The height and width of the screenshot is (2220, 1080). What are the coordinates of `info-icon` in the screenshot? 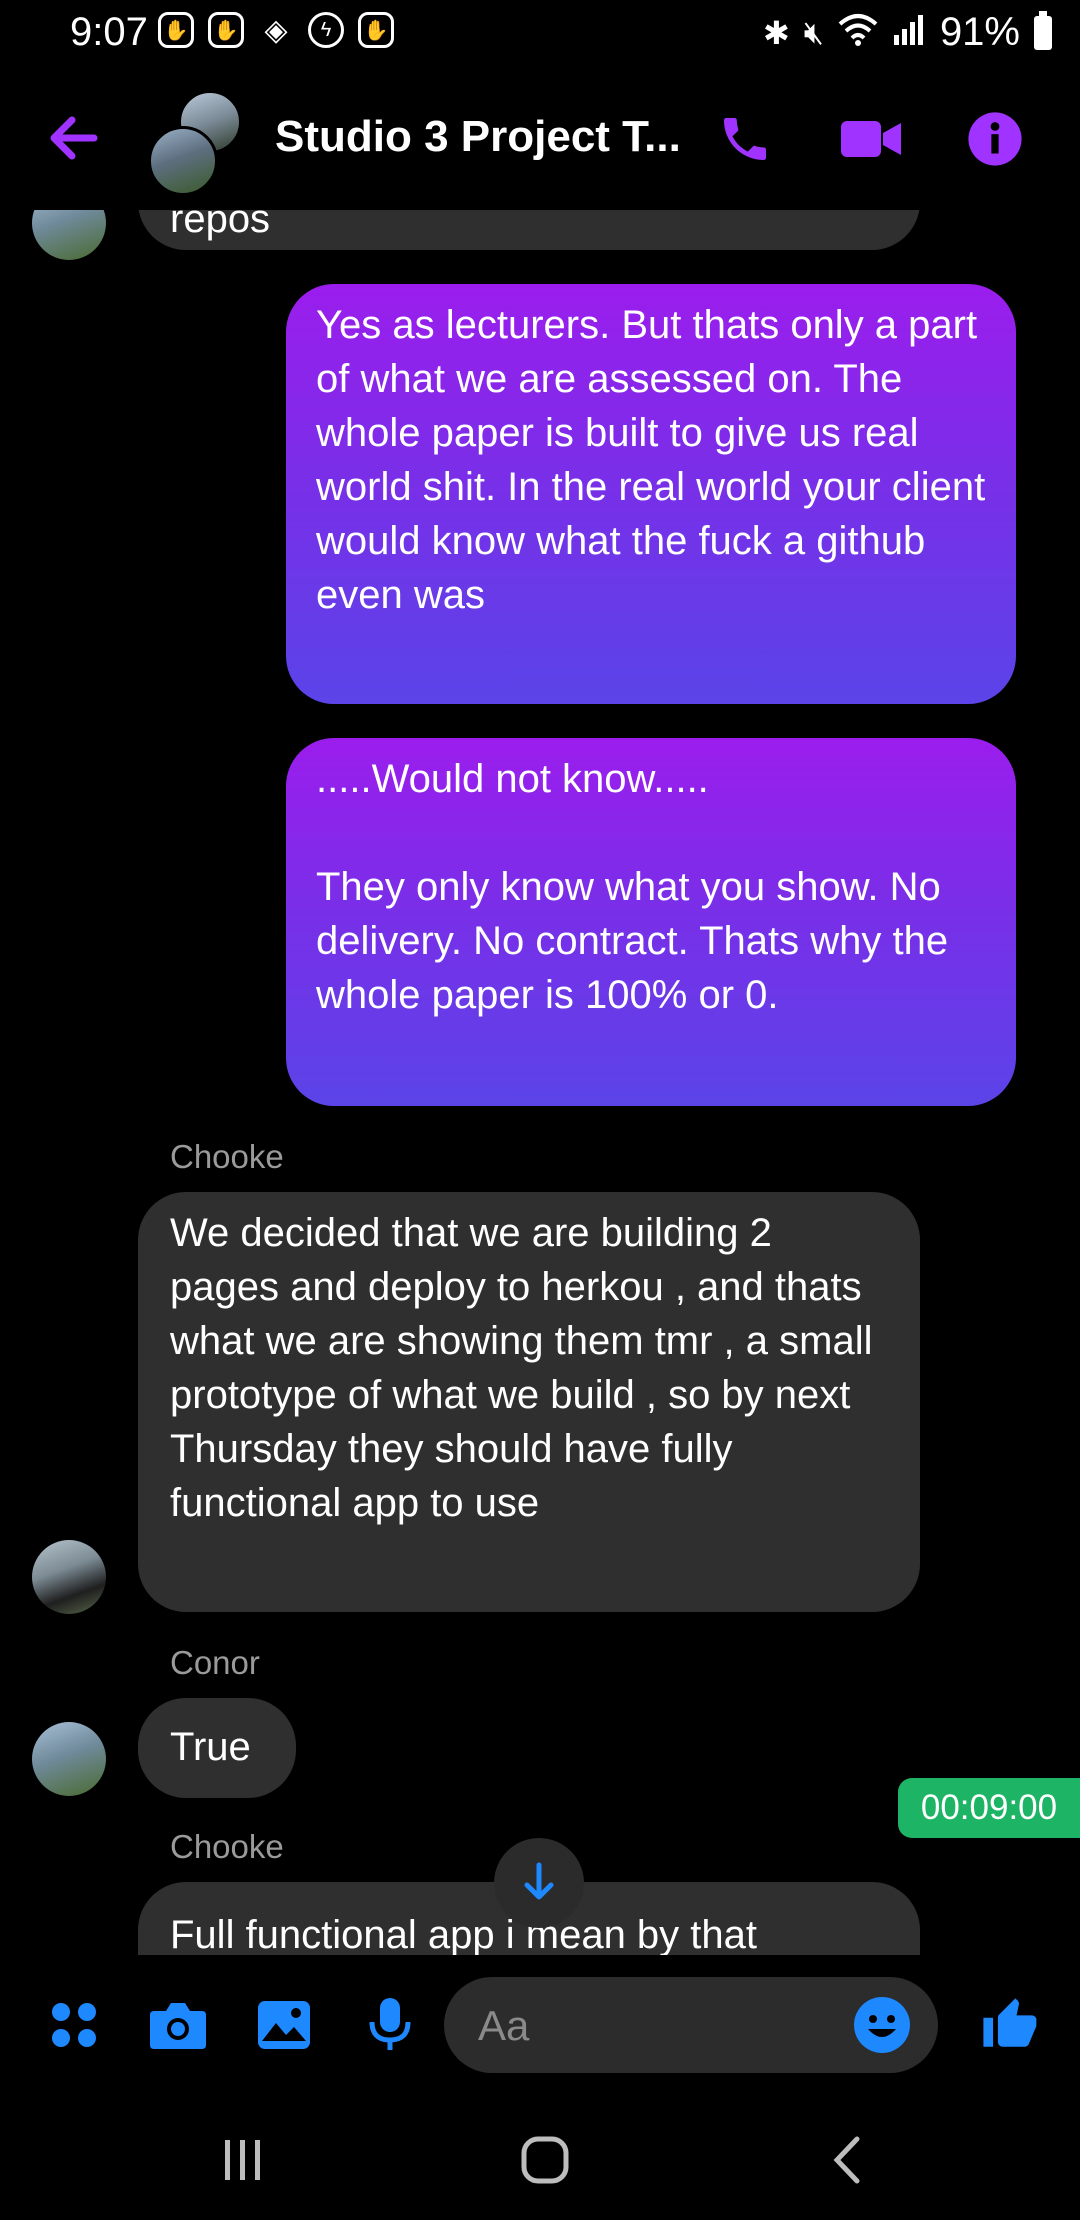 It's located at (995, 139).